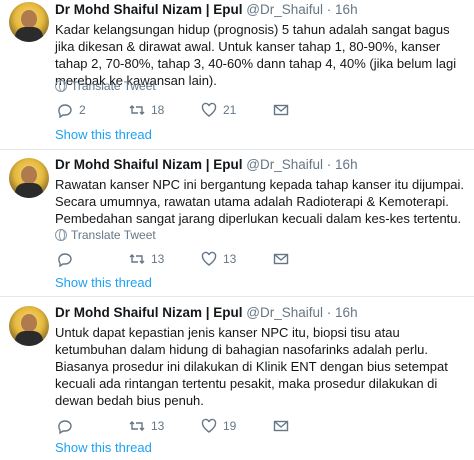  I want to click on tweet-actions: 2 18 21, so click(201, 110).